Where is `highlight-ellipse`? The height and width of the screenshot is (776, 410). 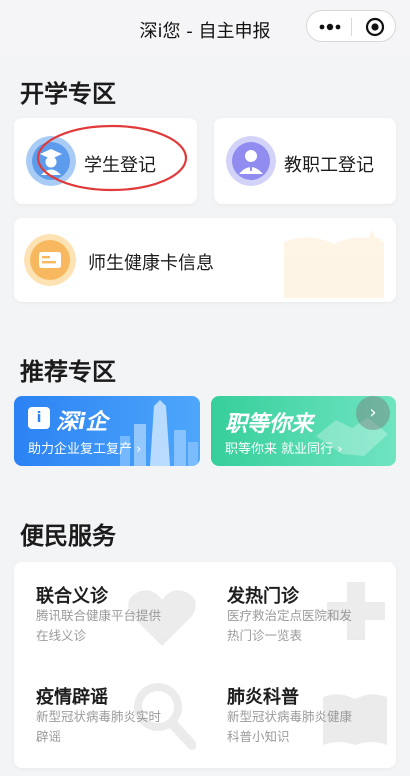
highlight-ellipse is located at coordinates (112, 158).